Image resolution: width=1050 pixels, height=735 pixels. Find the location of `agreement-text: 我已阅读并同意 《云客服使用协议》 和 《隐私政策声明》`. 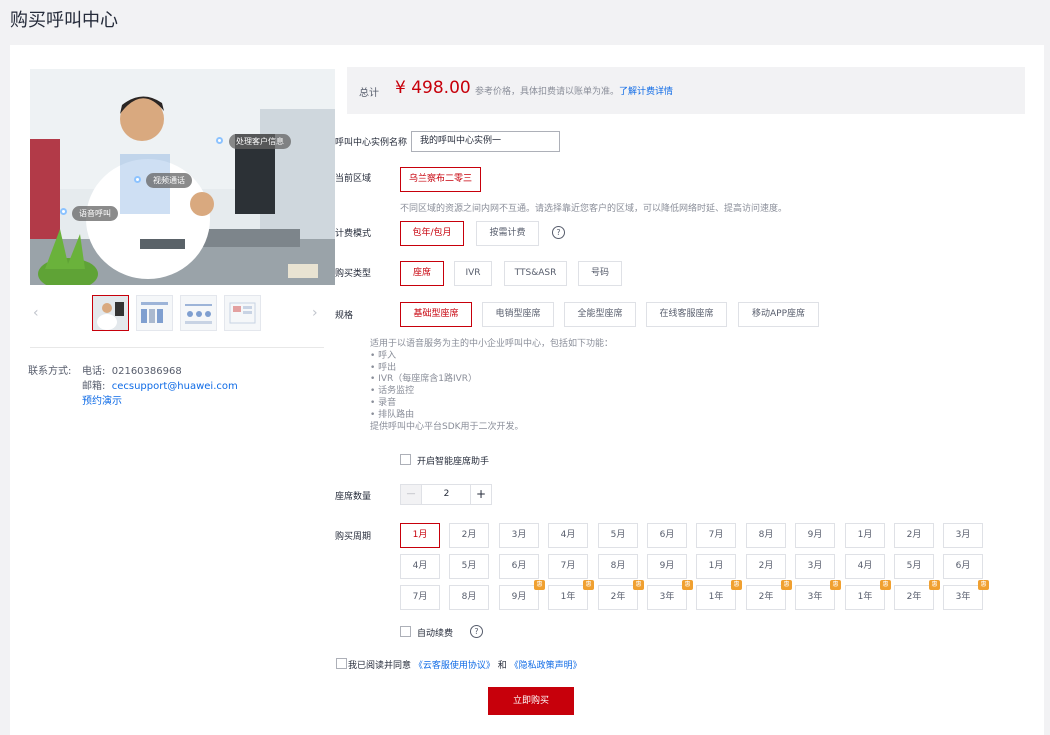

agreement-text: 我已阅读并同意 《云客服使用协议》 和 《隐私政策声明》 is located at coordinates (465, 664).